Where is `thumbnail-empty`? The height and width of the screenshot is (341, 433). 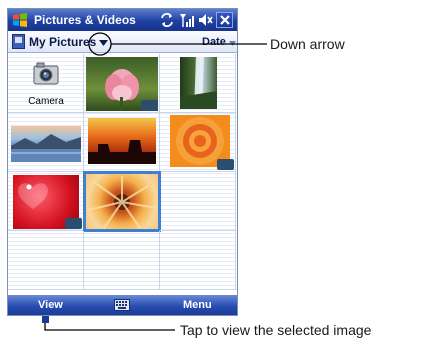
thumbnail-empty is located at coordinates (198, 201).